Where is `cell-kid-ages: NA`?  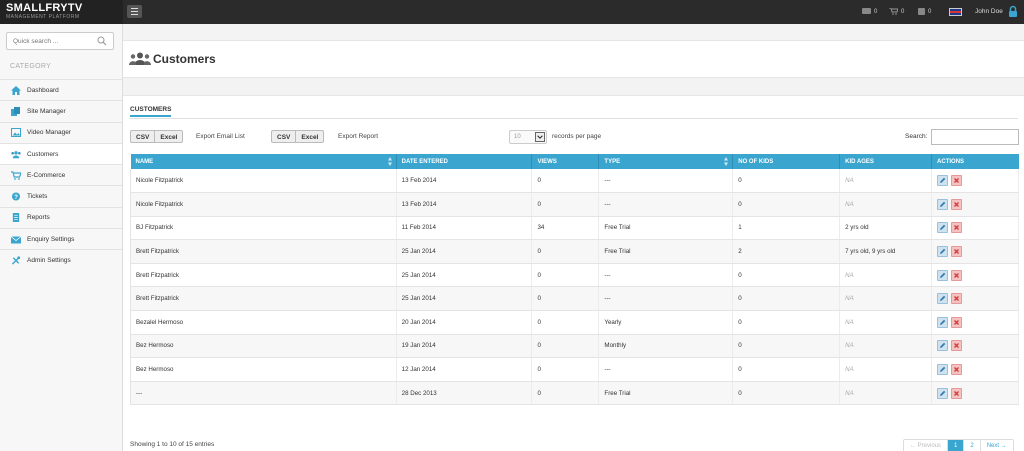
cell-kid-ages: NA is located at coordinates (886, 393).